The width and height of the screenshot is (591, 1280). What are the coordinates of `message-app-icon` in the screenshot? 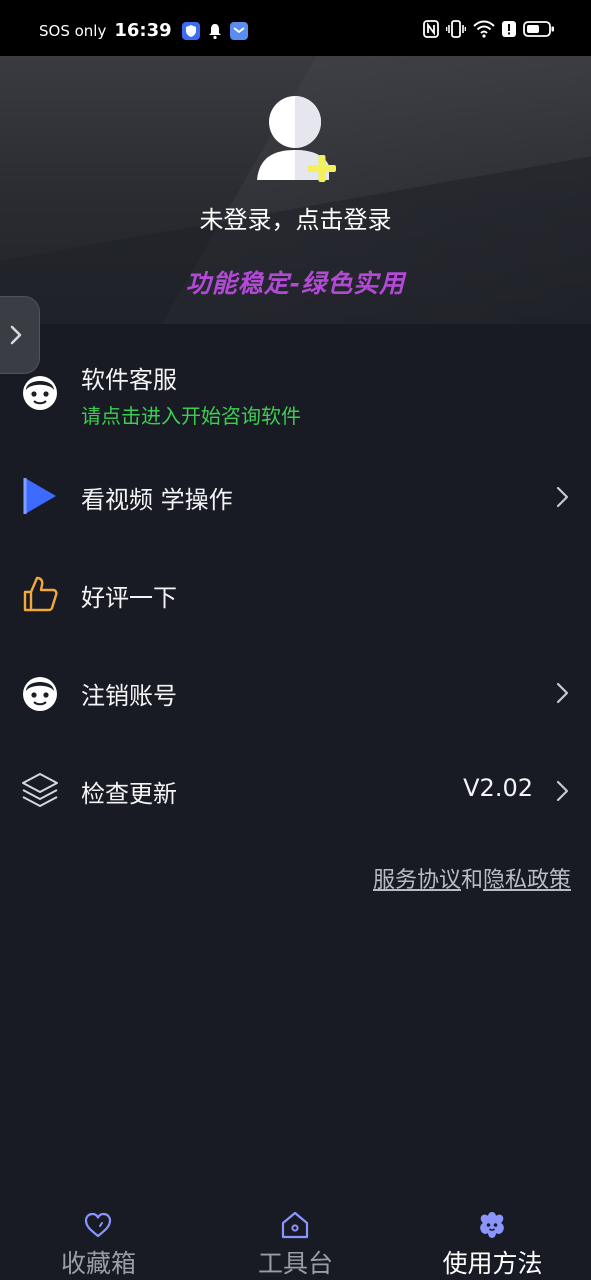 It's located at (238, 30).